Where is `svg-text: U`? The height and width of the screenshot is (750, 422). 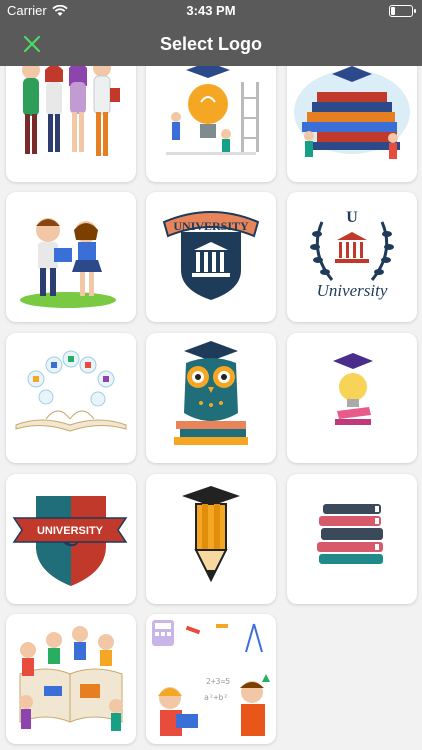 svg-text: U is located at coordinates (352, 217).